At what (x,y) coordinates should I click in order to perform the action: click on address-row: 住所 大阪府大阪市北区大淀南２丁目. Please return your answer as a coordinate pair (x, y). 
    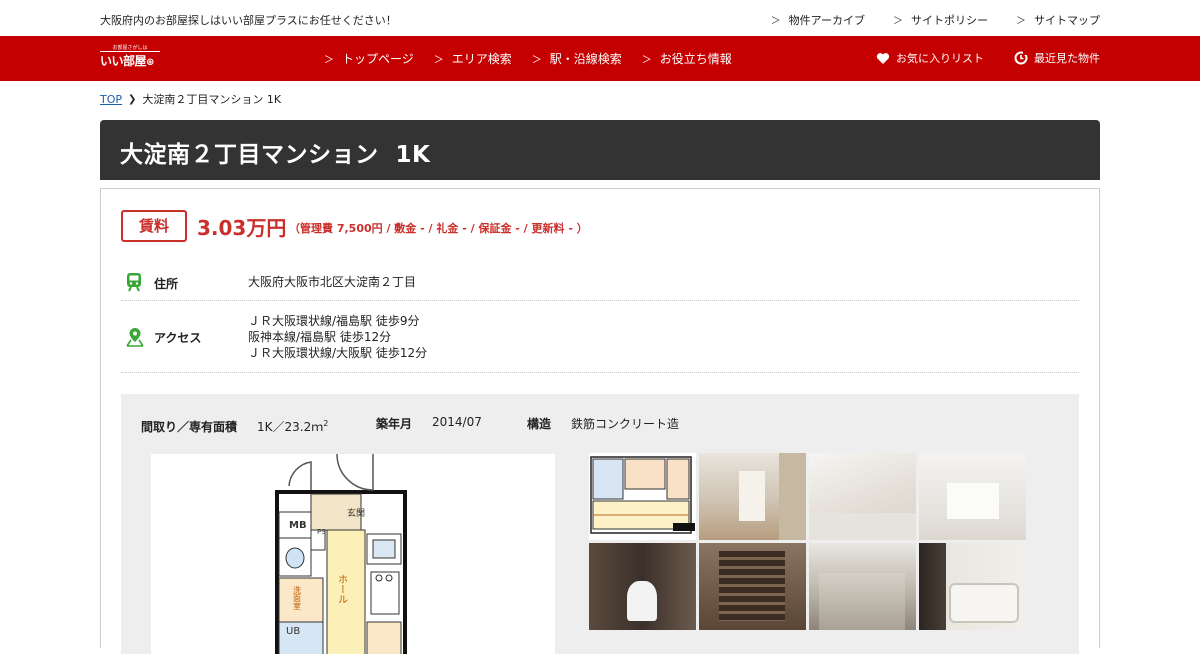
    Looking at the image, I should click on (600, 281).